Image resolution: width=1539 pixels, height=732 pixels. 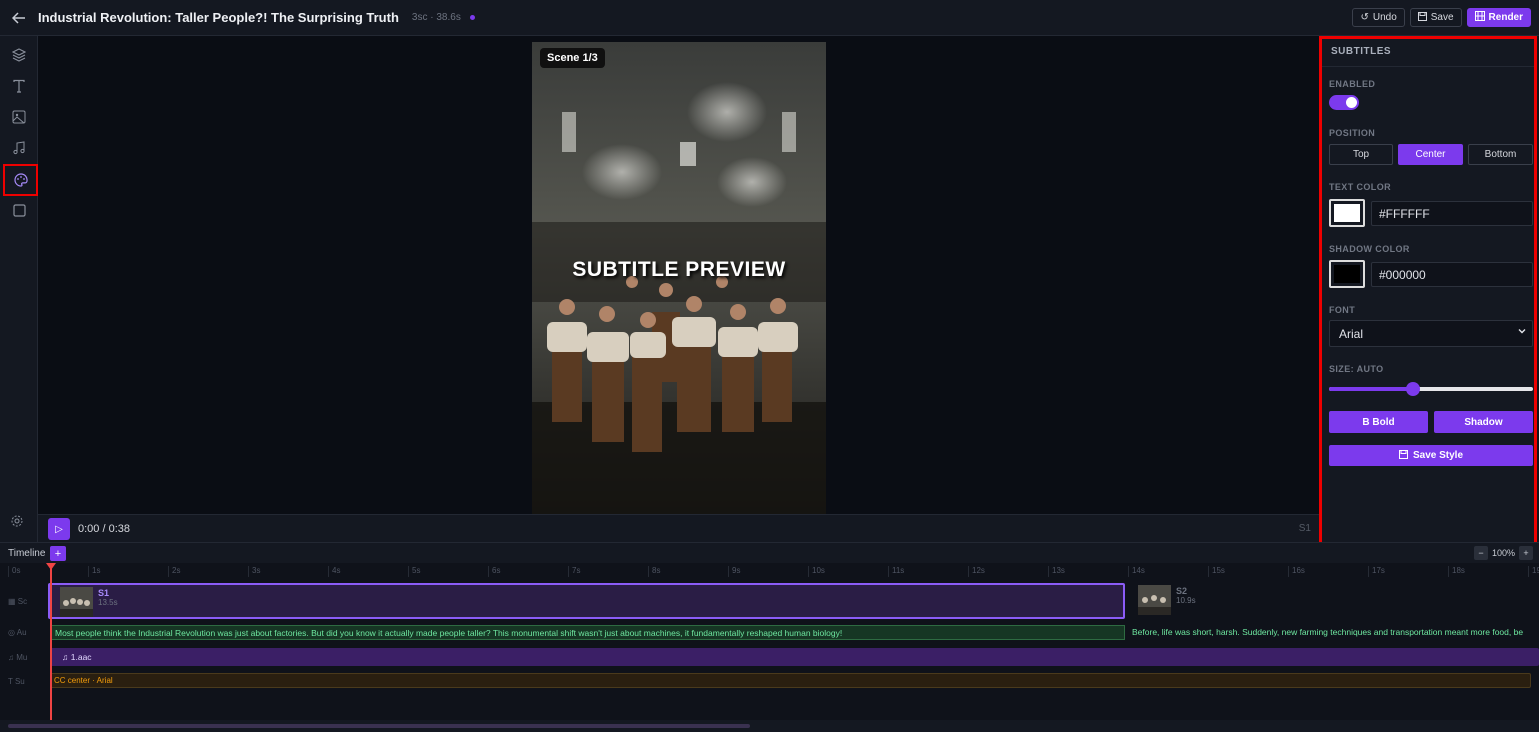 I want to click on music-clip: ♫ 1.aac, so click(x=794, y=657).